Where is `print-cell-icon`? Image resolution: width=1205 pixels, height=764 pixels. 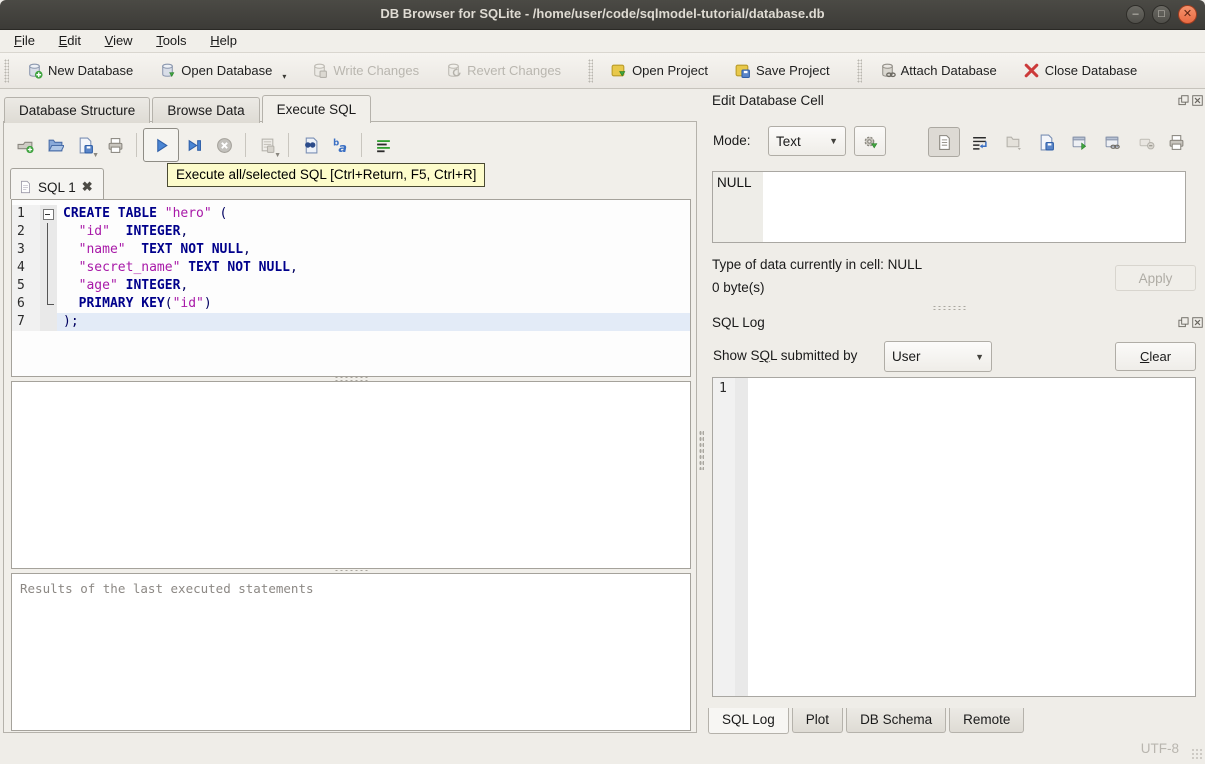 print-cell-icon is located at coordinates (1176, 142).